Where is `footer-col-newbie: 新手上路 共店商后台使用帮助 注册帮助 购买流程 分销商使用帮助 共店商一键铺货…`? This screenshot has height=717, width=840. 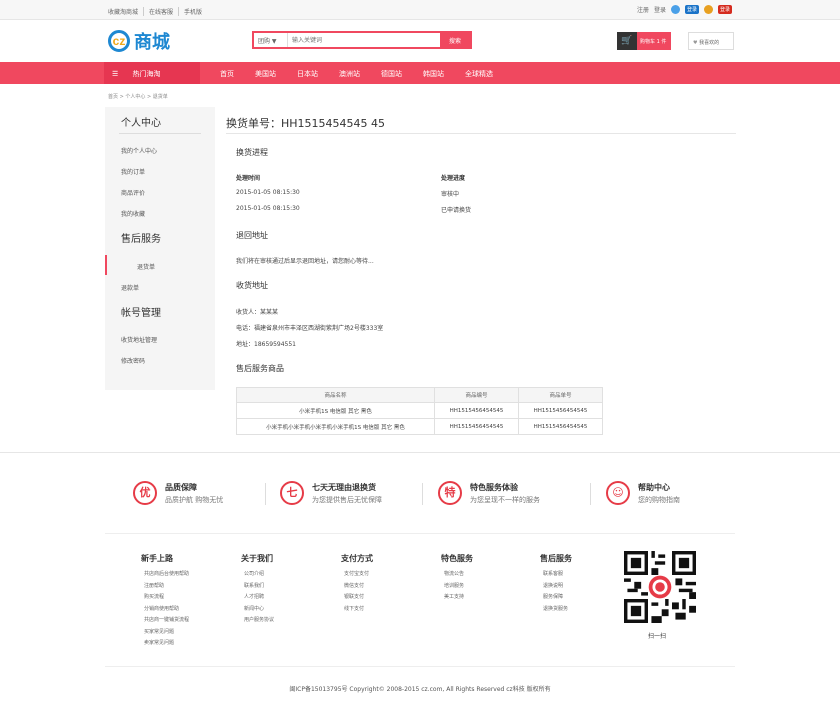 footer-col-newbie: 新手上路 共店商后台使用帮助 注册帮助 购买流程 分销商使用帮助 共店商一键铺货… is located at coordinates (165, 601).